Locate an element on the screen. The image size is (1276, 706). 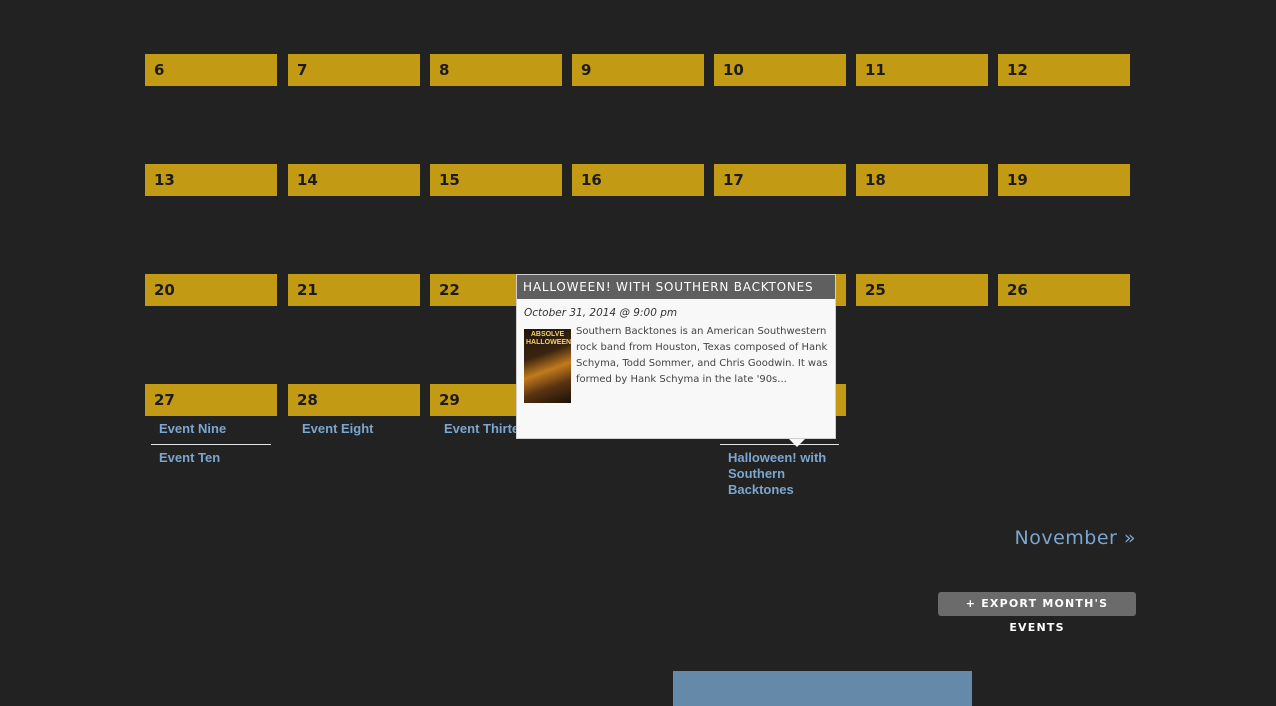
day-header-19: 19 is located at coordinates (1064, 180).